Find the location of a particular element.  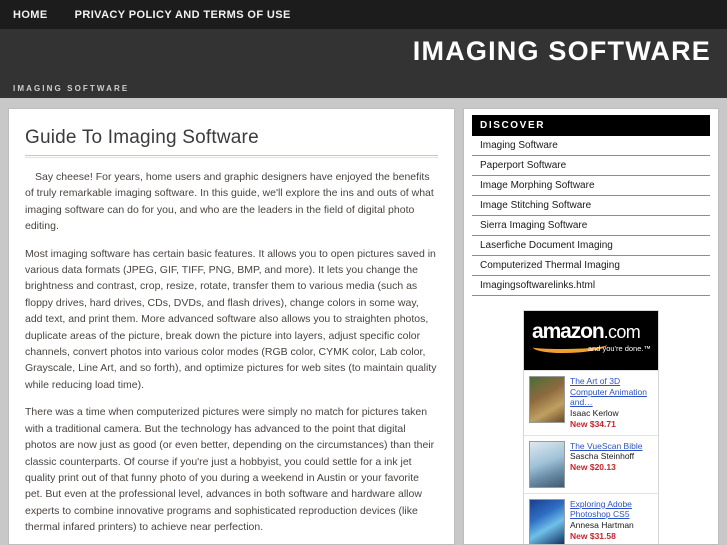

page-title: Guide To Imaging Software is located at coordinates (142, 137).